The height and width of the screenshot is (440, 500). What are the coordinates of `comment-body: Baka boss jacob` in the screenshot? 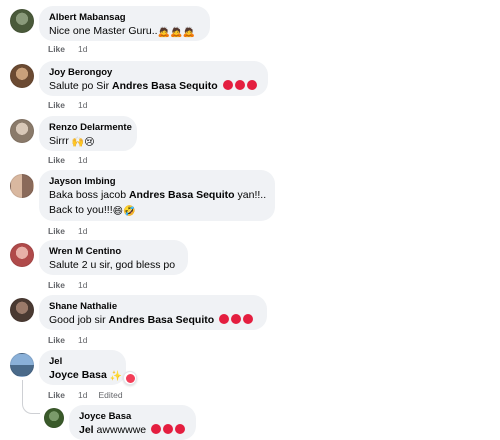 It's located at (89, 195).